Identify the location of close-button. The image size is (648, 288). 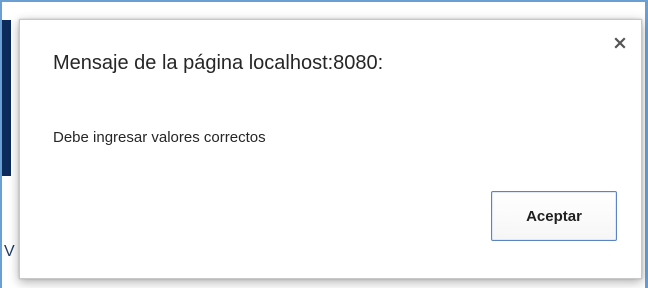
(620, 43).